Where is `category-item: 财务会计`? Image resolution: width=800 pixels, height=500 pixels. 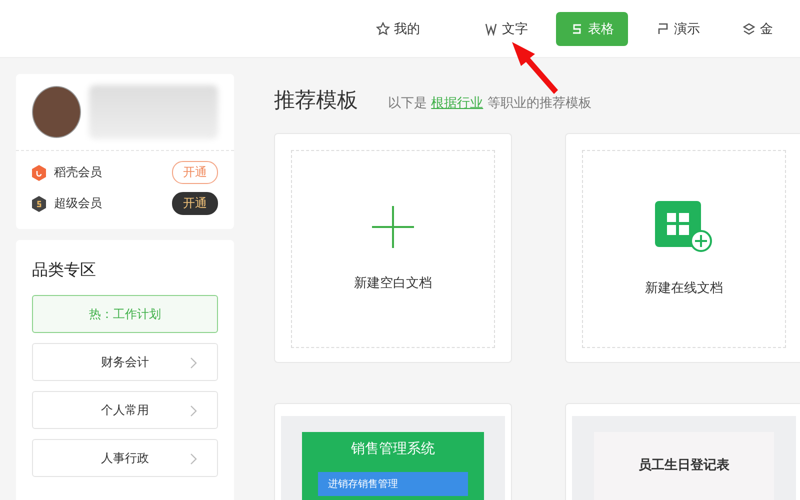
category-item: 财务会计 is located at coordinates (125, 362).